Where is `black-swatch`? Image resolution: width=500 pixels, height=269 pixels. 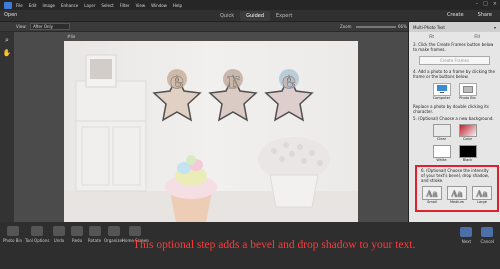
black-swatch is located at coordinates (467, 151).